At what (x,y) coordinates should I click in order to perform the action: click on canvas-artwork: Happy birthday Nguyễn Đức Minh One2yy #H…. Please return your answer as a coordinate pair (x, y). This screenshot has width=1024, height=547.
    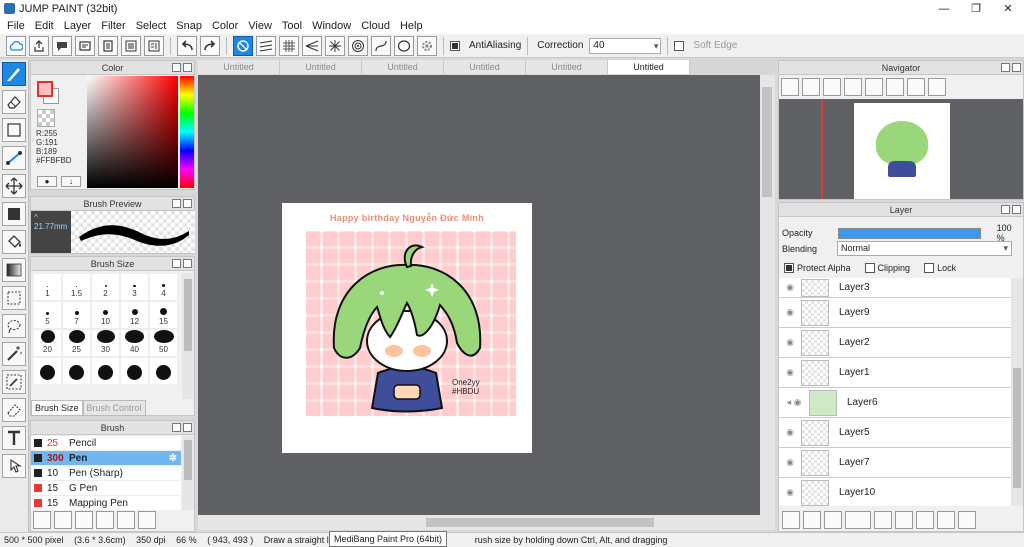
    Looking at the image, I should click on (407, 328).